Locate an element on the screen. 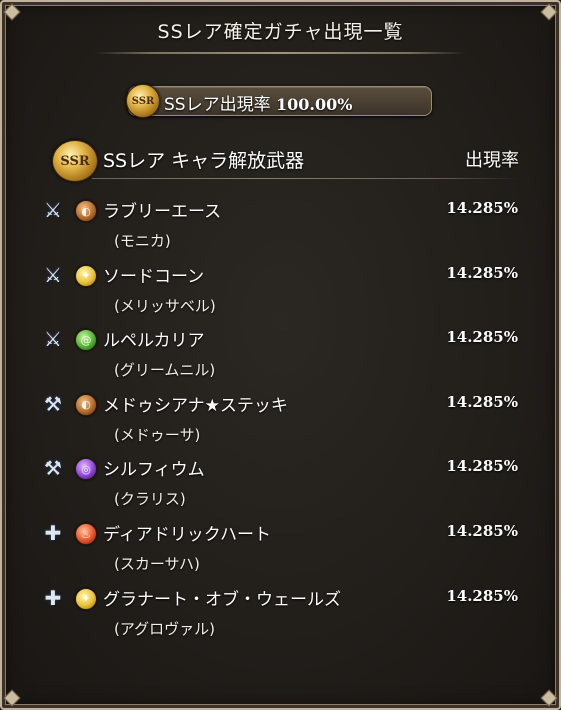  section-title: SSレア キャラ解放武器 is located at coordinates (204, 161).